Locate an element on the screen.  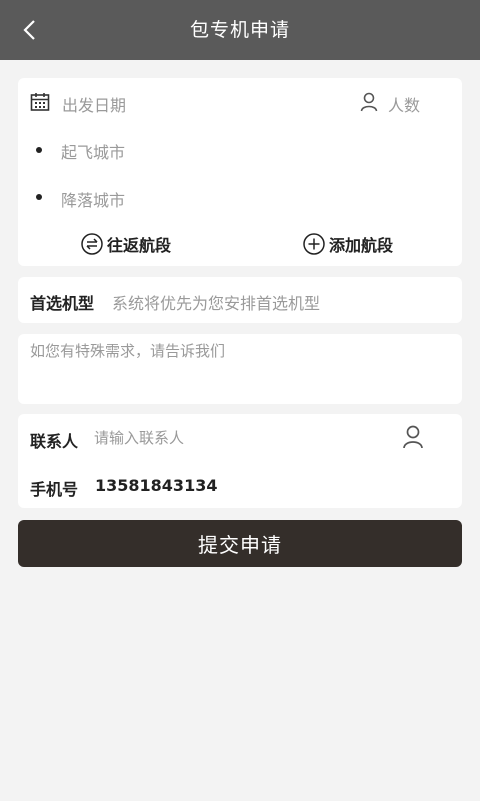
add-segment-label: 添加航段 is located at coordinates (361, 245).